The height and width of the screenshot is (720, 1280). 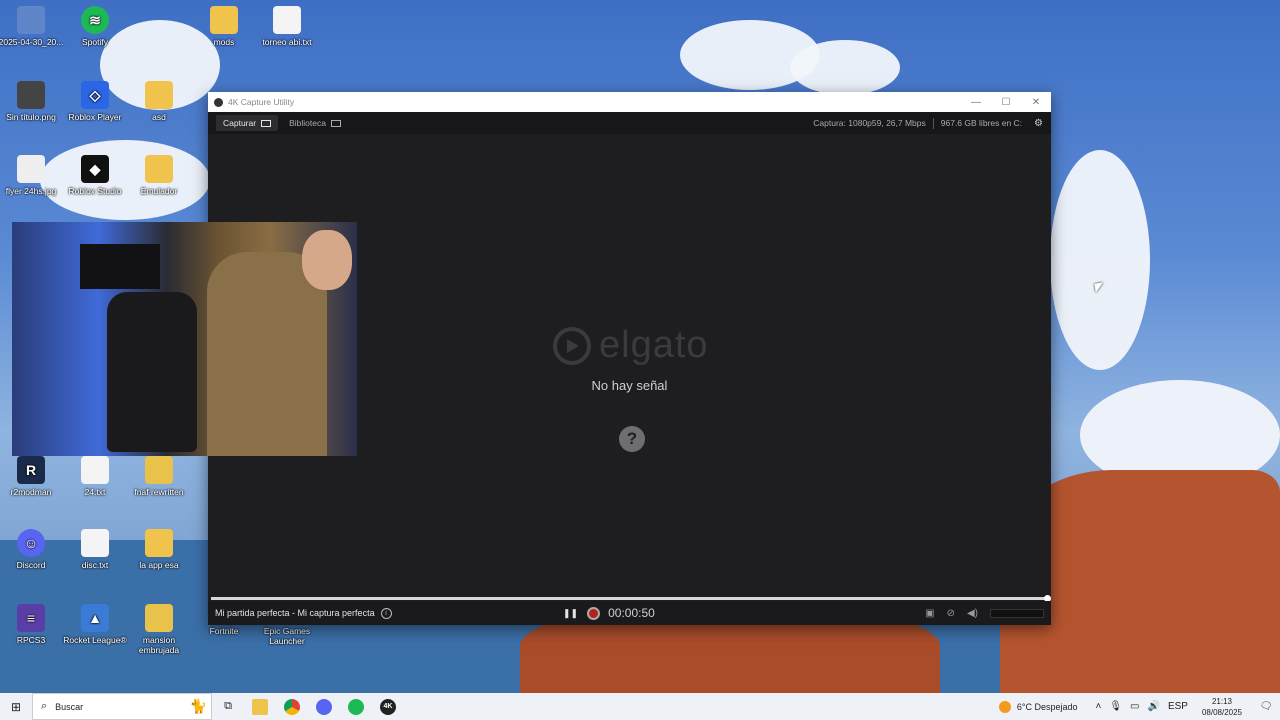 I want to click on desktop-icon-24-txt: 24.txt, so click(x=95, y=476).